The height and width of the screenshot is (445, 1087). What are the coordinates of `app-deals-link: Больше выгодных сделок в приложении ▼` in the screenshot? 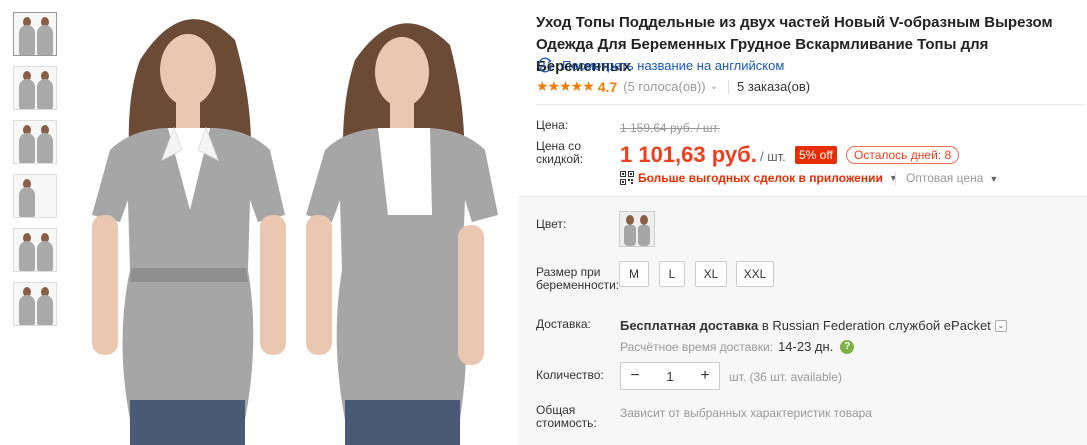 It's located at (759, 178).